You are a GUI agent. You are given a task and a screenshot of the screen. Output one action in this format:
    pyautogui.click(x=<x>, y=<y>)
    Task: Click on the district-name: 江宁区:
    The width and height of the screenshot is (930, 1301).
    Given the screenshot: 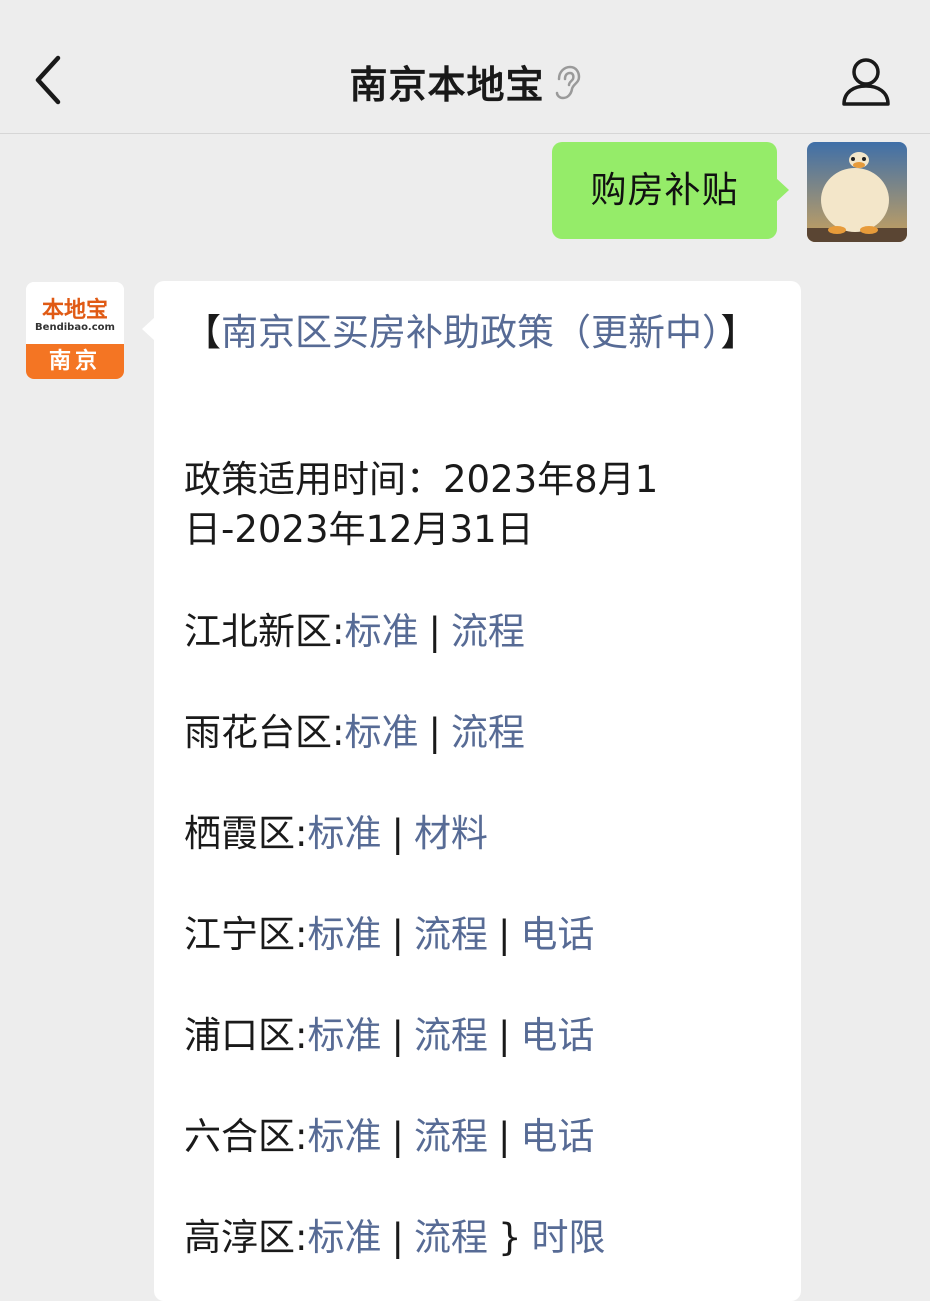 What is the action you would take?
    pyautogui.click(x=246, y=934)
    